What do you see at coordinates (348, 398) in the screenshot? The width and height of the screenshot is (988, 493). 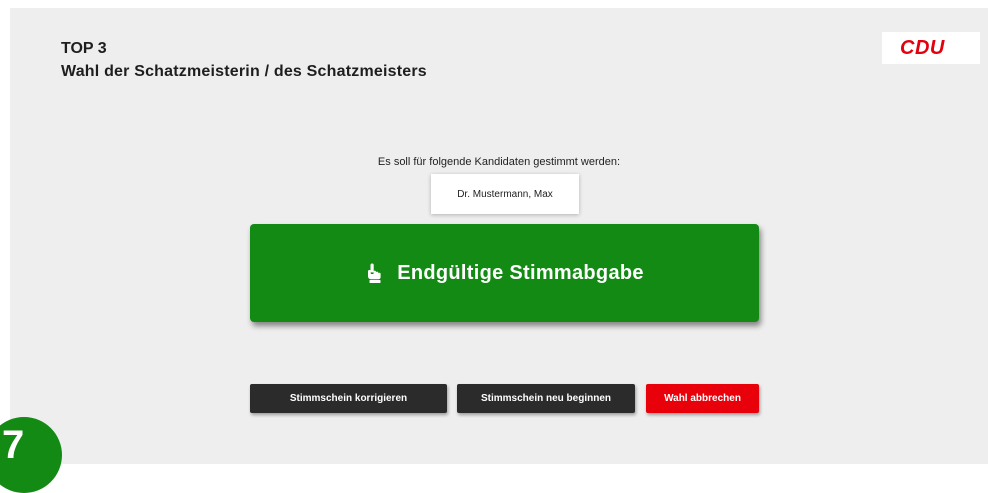 I see `correct-ballot-button: Stimmschein korrigieren` at bounding box center [348, 398].